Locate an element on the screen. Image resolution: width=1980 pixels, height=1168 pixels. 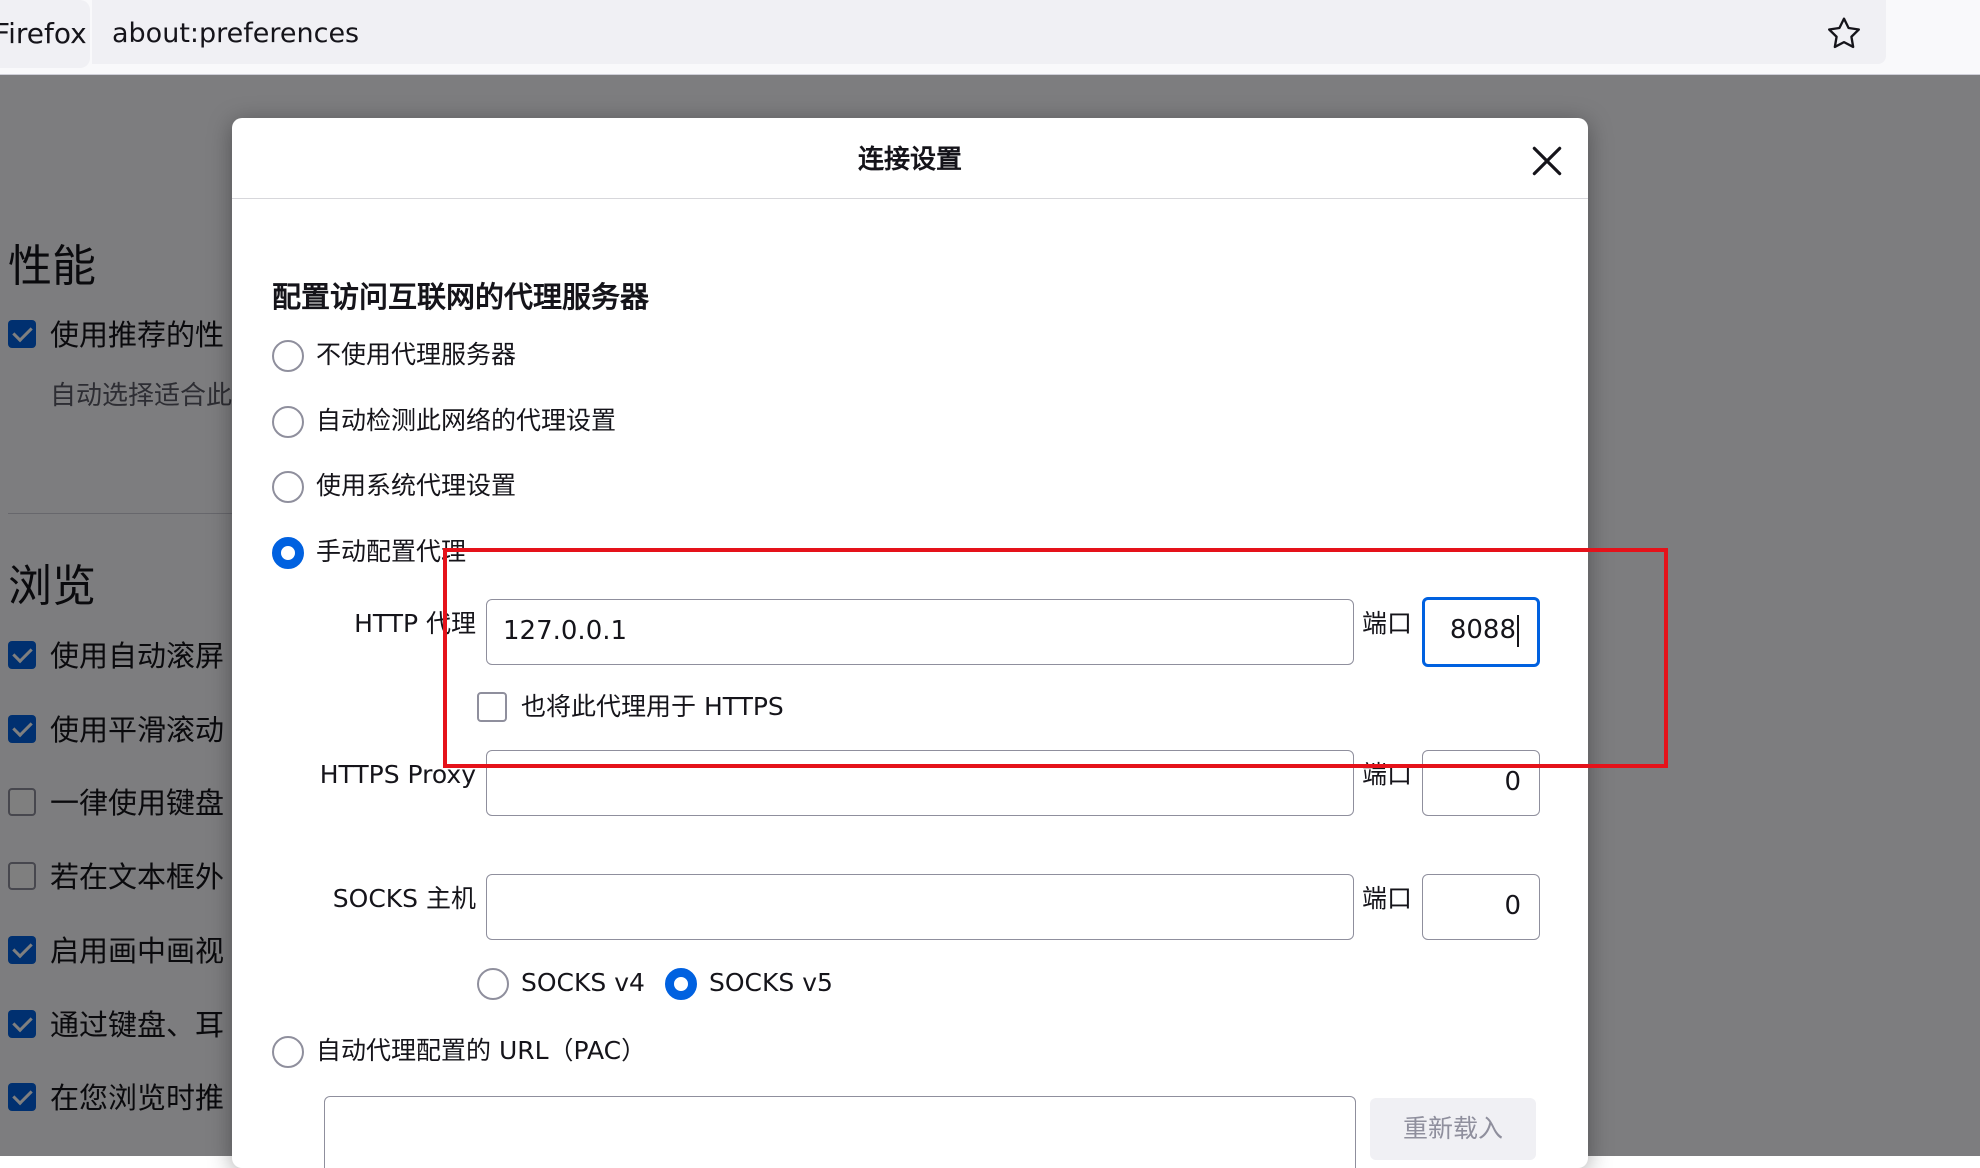
dialog-title: 连接设置 is located at coordinates (909, 160).